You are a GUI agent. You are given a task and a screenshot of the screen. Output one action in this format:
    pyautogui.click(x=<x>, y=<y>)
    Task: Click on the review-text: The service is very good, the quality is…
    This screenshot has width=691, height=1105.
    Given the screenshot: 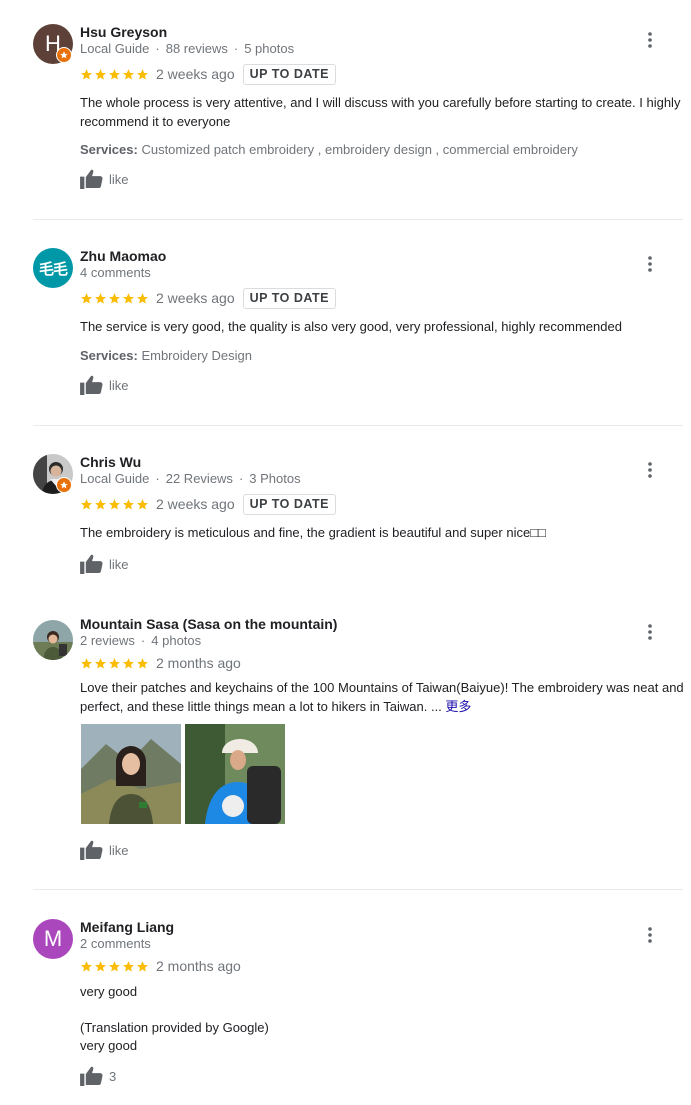 What is the action you would take?
    pyautogui.click(x=351, y=326)
    